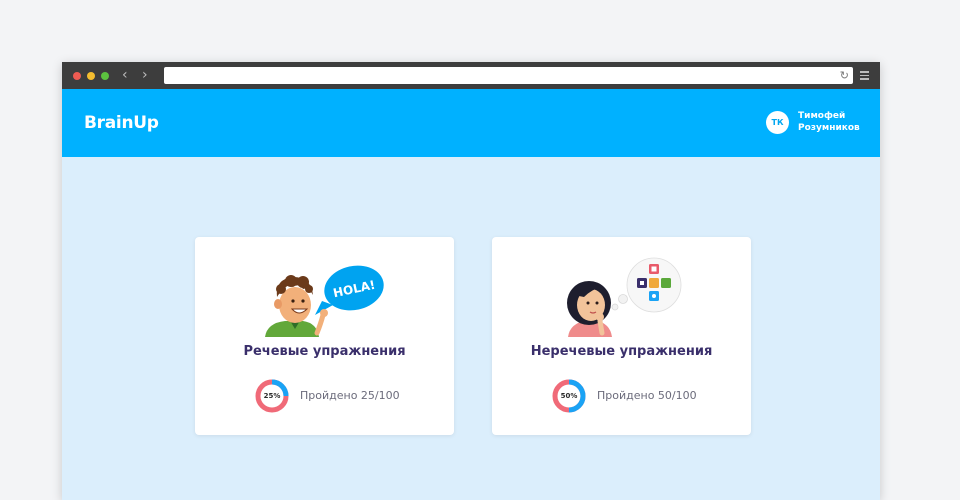 The image size is (960, 500). I want to click on progress-percent: 50%, so click(569, 396).